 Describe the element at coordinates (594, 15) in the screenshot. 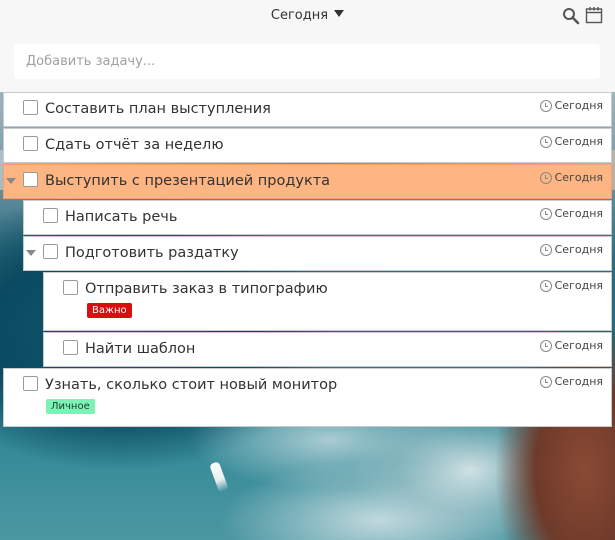

I see `calendar-icon` at that location.